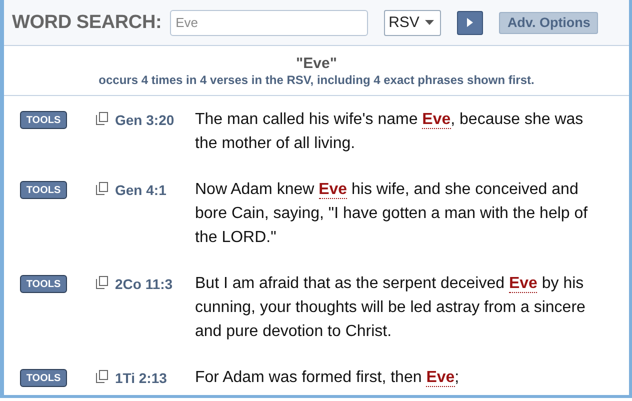 This screenshot has height=401, width=632. I want to click on verse-reference: 2Co 11:3, so click(155, 284).